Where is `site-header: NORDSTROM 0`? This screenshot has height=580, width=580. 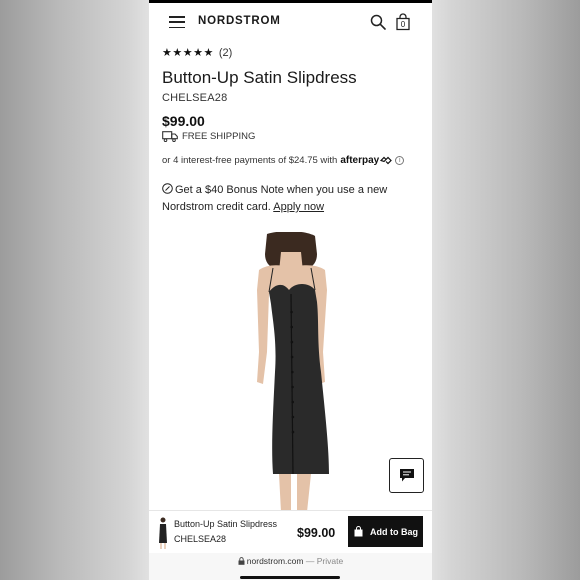 site-header: NORDSTROM 0 is located at coordinates (290, 22).